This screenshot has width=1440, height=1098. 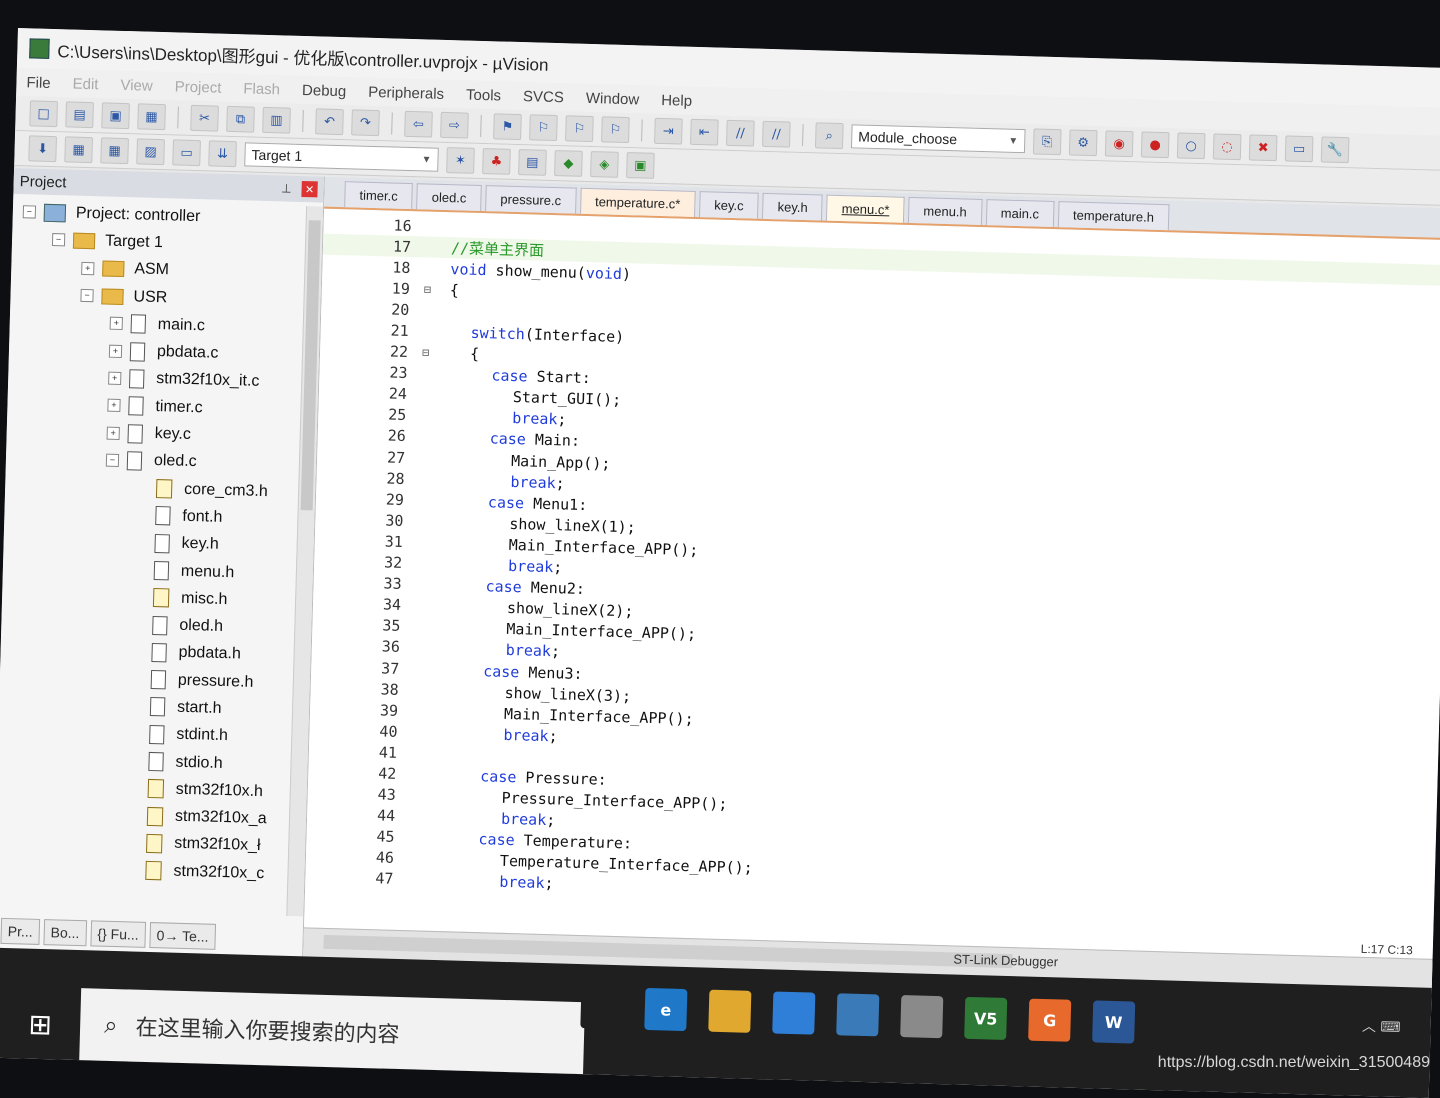 What do you see at coordinates (613, 98) in the screenshot?
I see `menu-window: Window` at bounding box center [613, 98].